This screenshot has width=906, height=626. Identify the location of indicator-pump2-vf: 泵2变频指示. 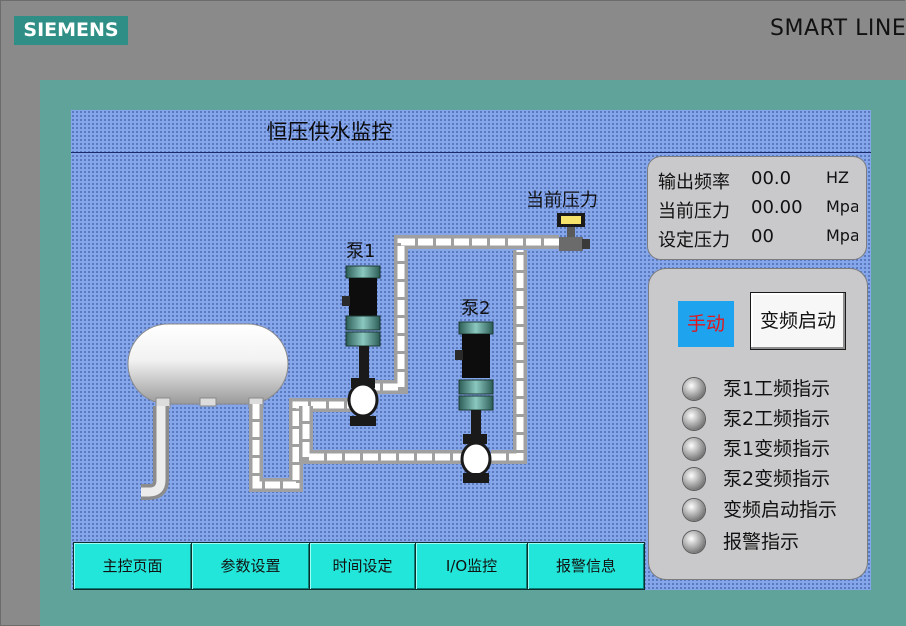
(777, 479).